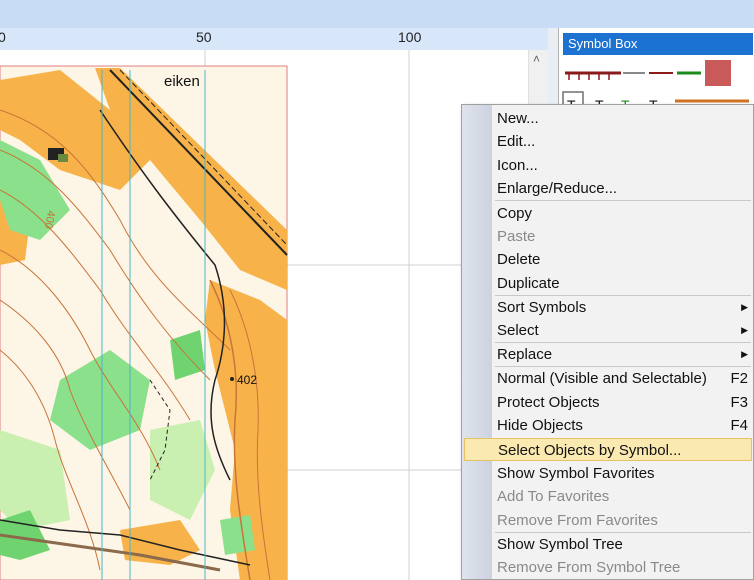 This screenshot has width=754, height=580. I want to click on title-bar, so click(377, 14).